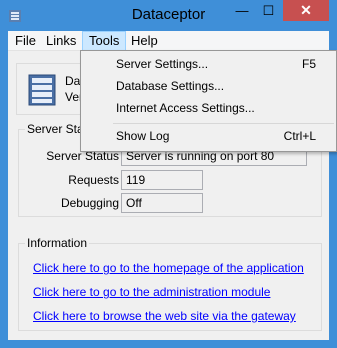  I want to click on requests-field: 119, so click(162, 180).